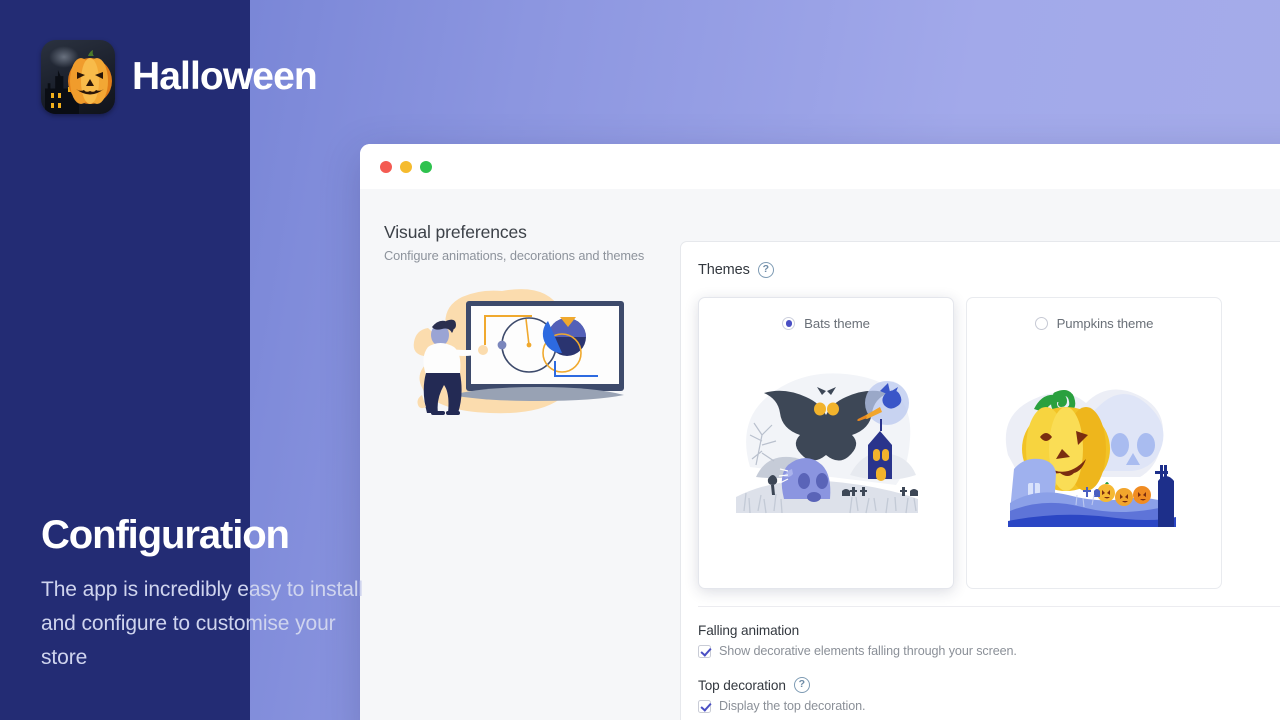  What do you see at coordinates (426, 166) in the screenshot?
I see `window-maximize-button` at bounding box center [426, 166].